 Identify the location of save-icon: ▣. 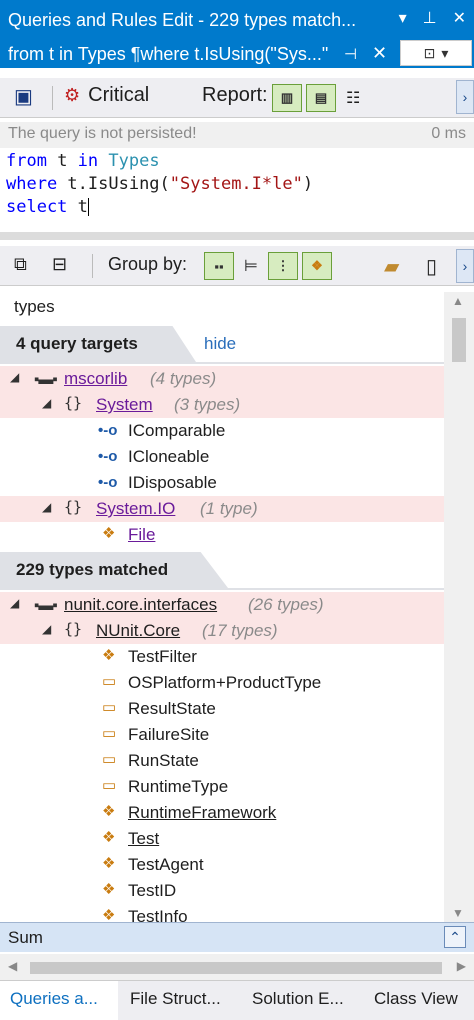
(23, 97).